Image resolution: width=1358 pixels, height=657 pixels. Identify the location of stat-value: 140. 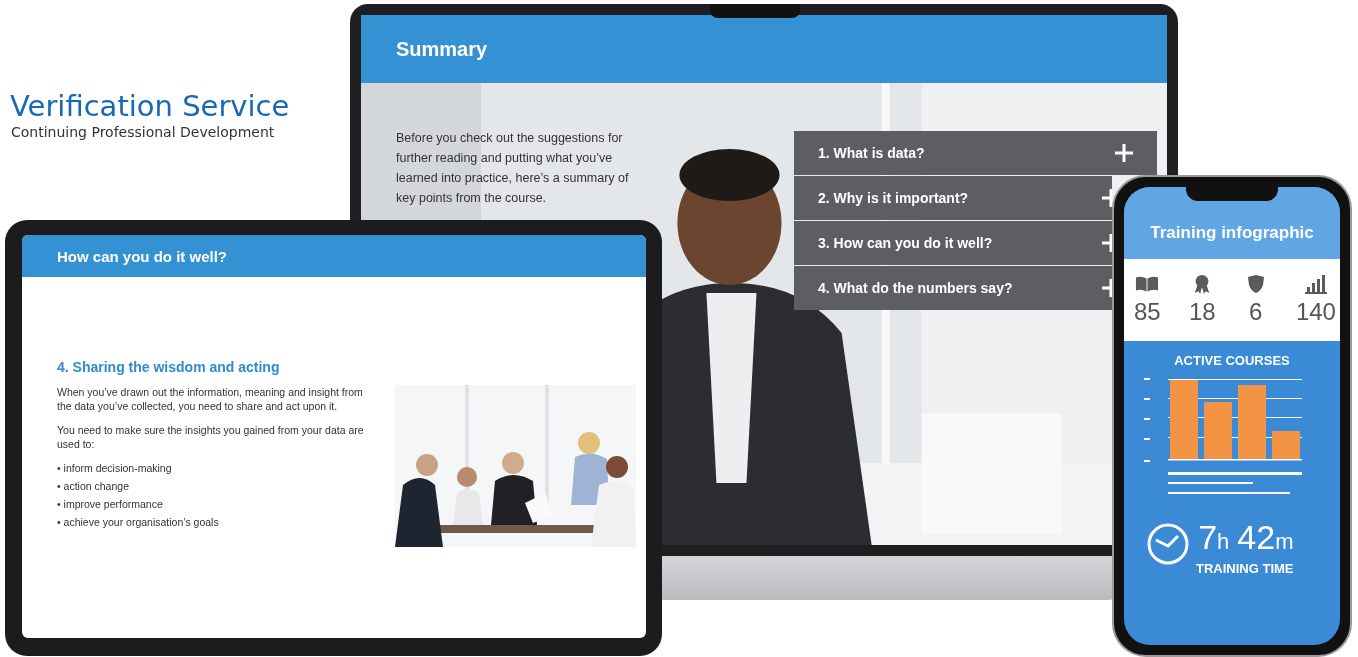
(1315, 312).